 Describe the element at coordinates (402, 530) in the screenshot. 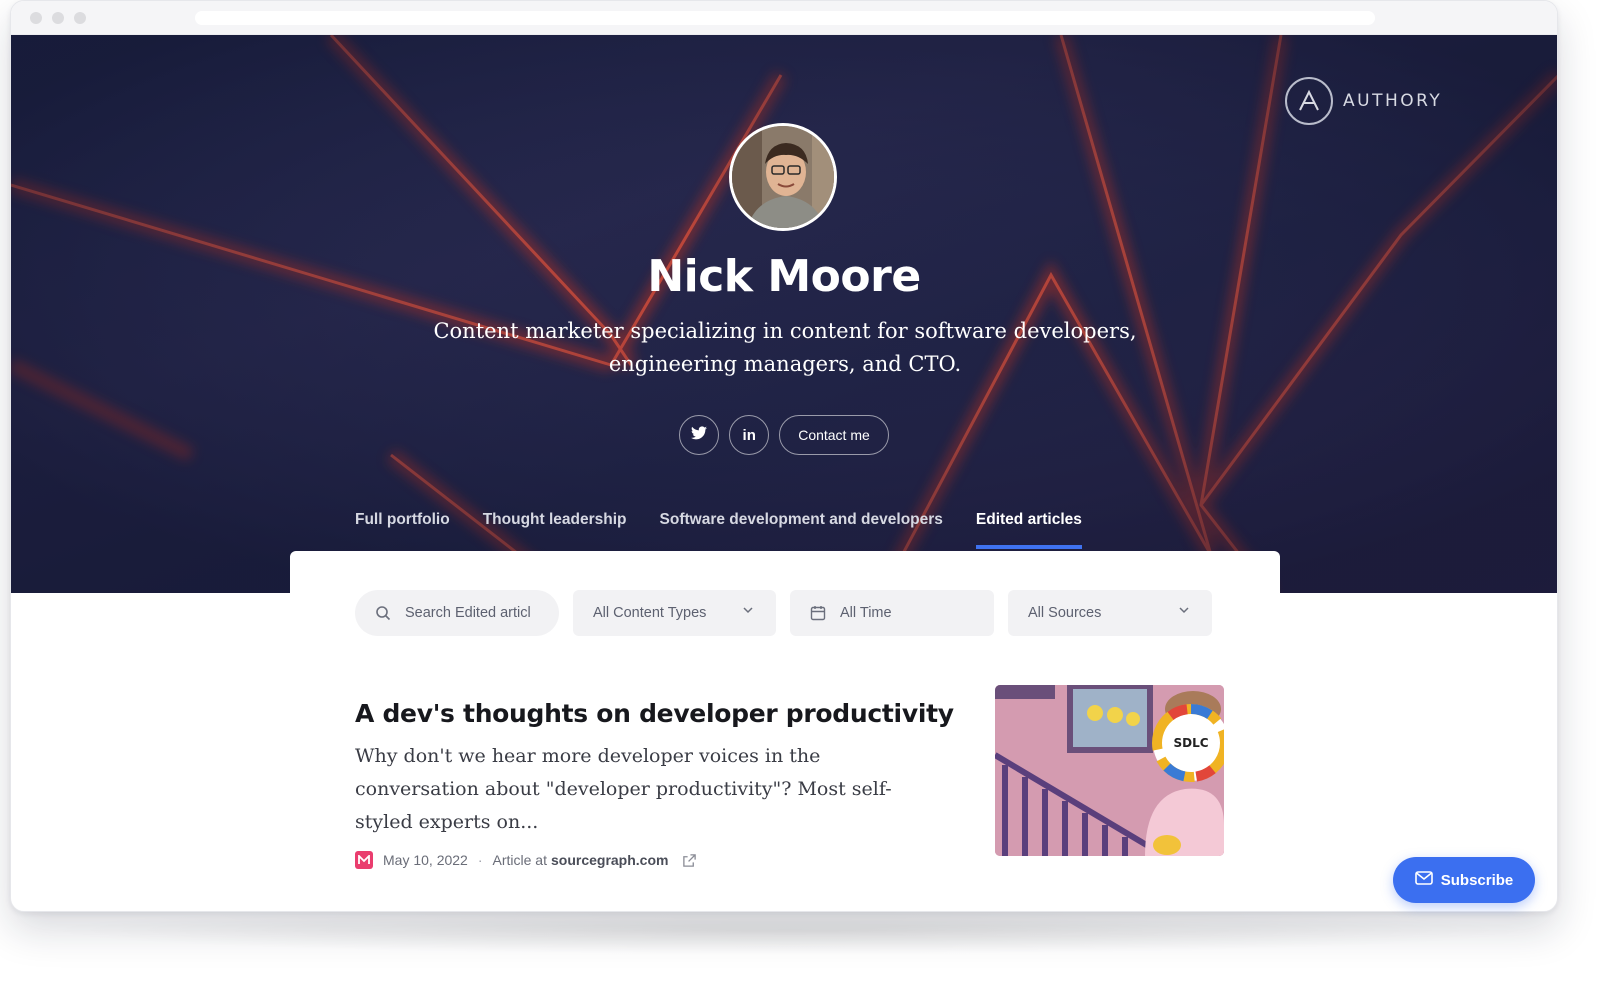

I see `tab-full-portfolio: Full portfolio` at that location.